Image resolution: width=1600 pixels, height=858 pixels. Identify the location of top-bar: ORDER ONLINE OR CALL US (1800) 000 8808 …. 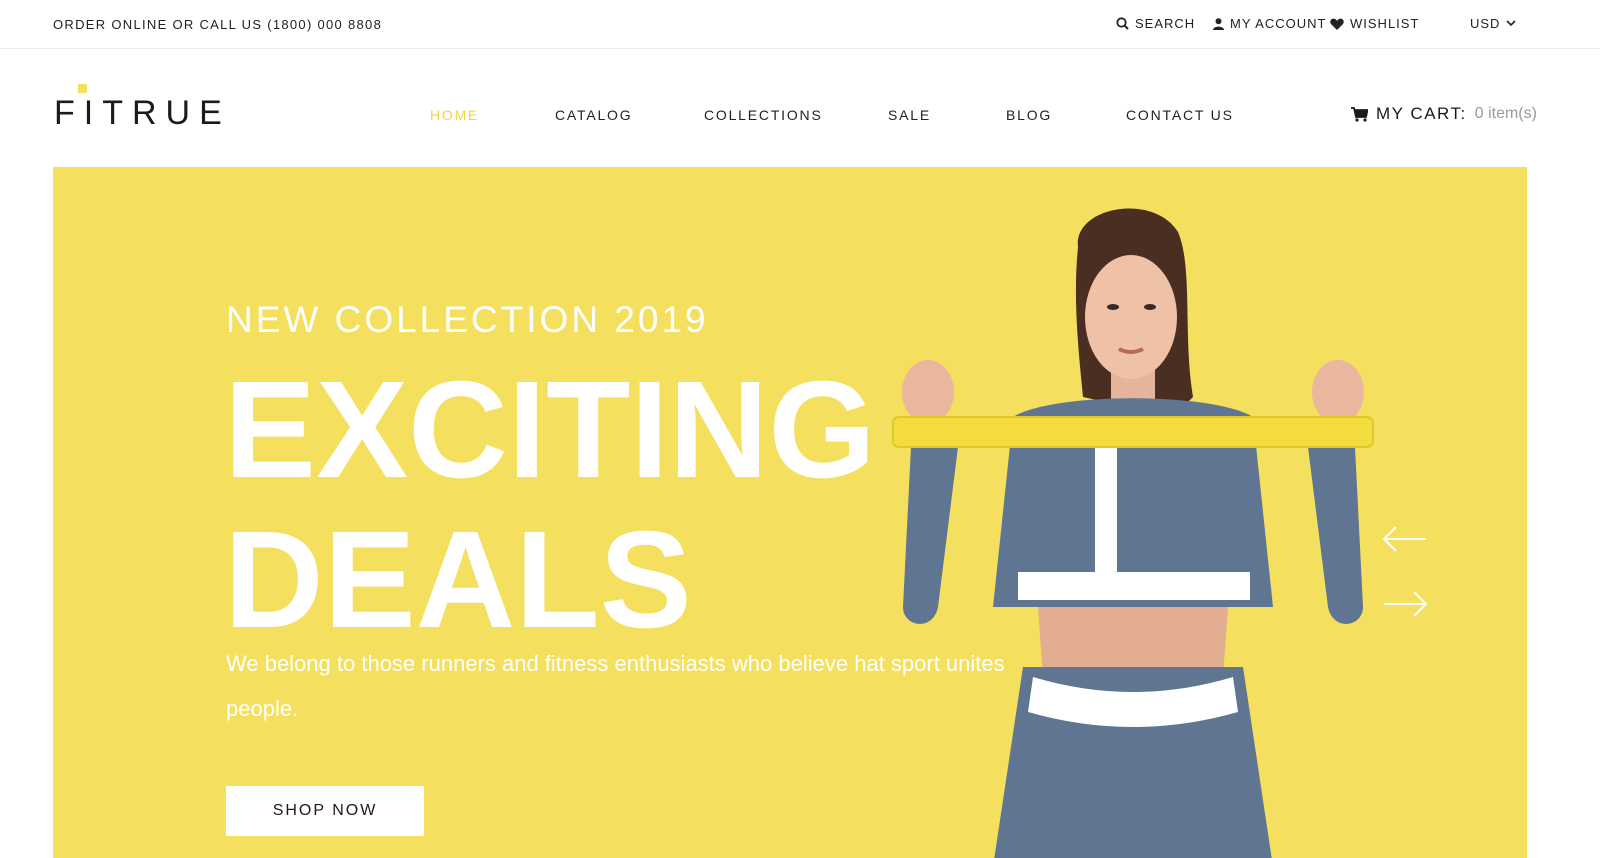
(800, 24).